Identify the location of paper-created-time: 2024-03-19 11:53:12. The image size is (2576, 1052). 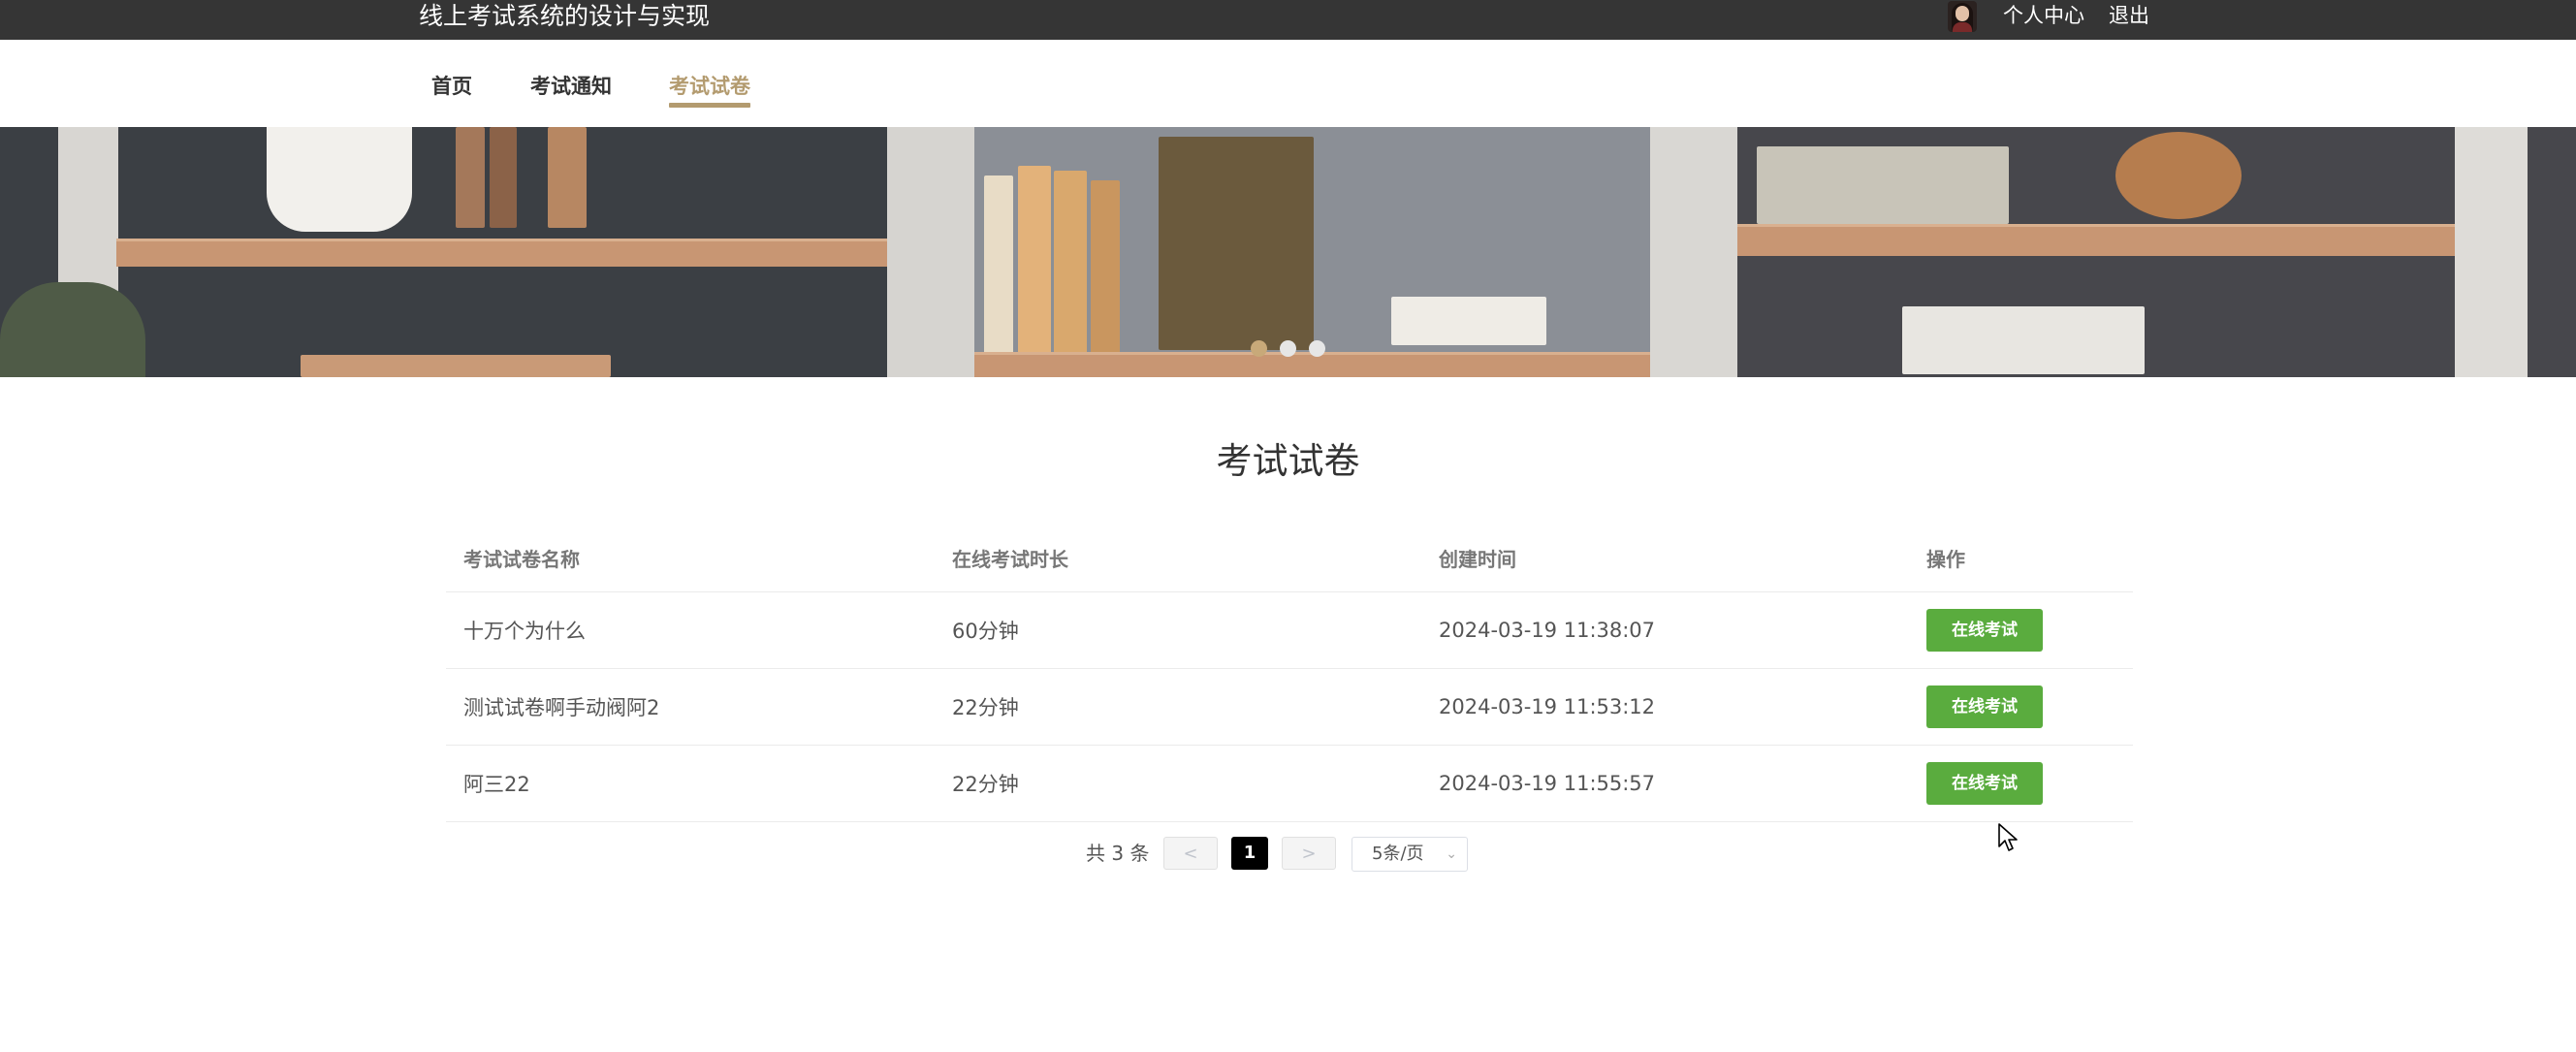
(1547, 706).